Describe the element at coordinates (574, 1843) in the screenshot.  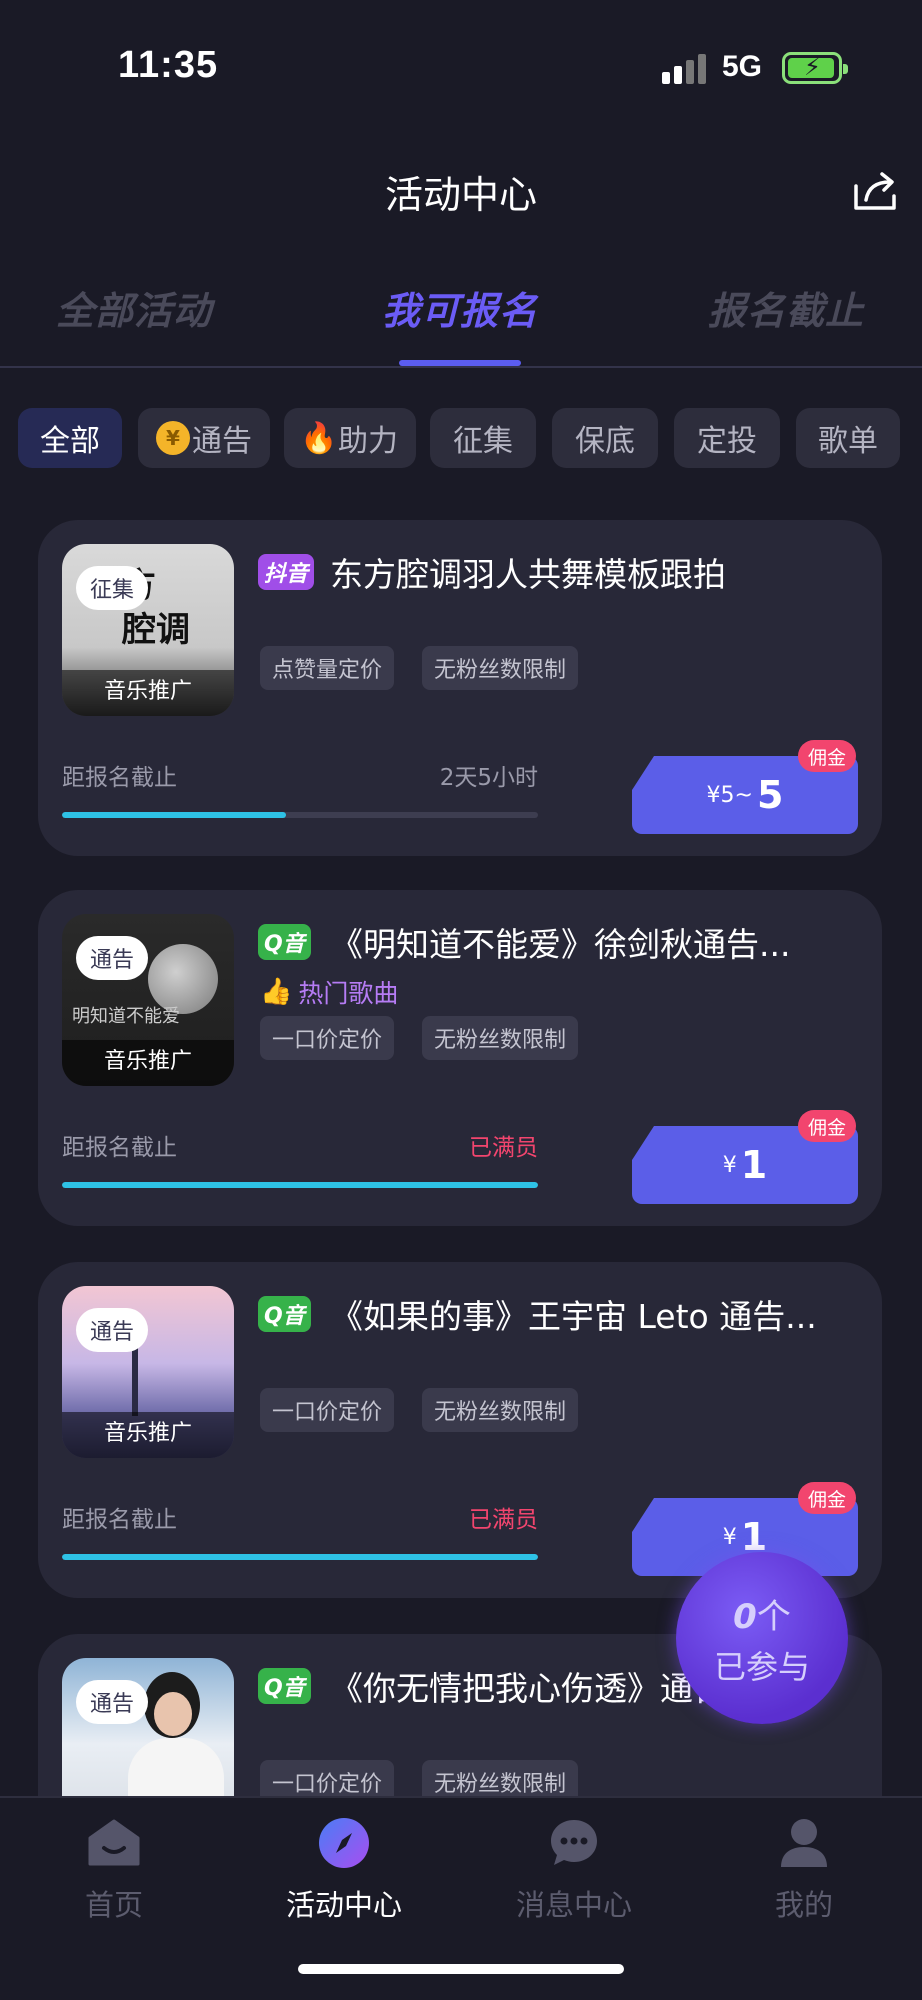
I see `chat-bubble-icon` at that location.